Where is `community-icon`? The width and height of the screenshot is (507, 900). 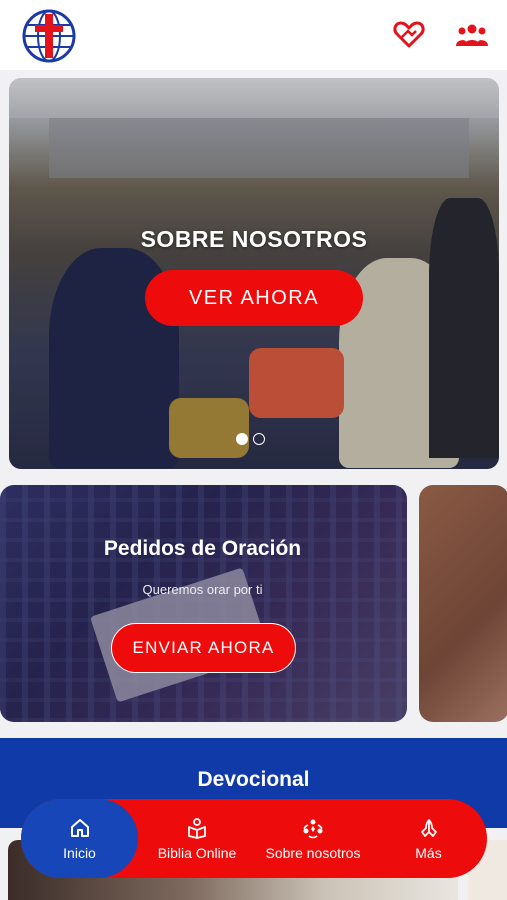
community-icon is located at coordinates (313, 828).